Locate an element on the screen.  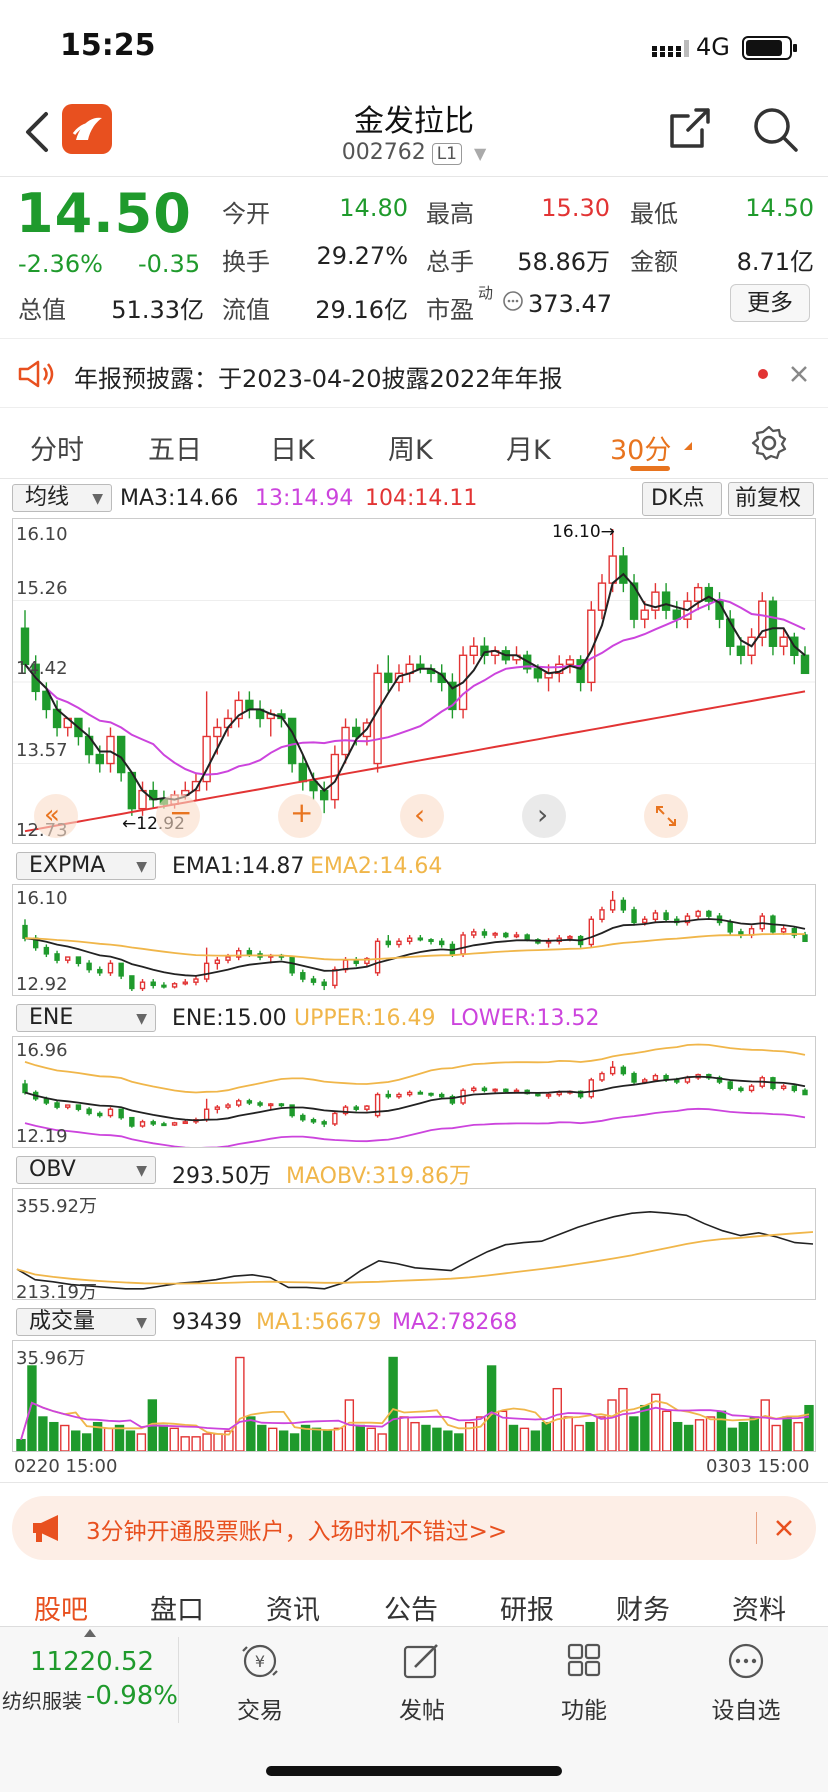
promo-banner: 3分钟开通股票账户，入场时机不错过>> is located at coordinates (414, 1528).